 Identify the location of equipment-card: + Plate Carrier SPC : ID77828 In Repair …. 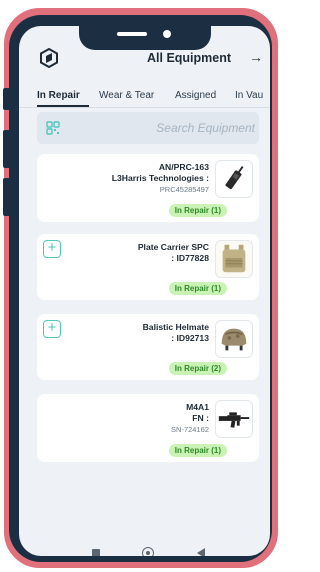
(148, 267).